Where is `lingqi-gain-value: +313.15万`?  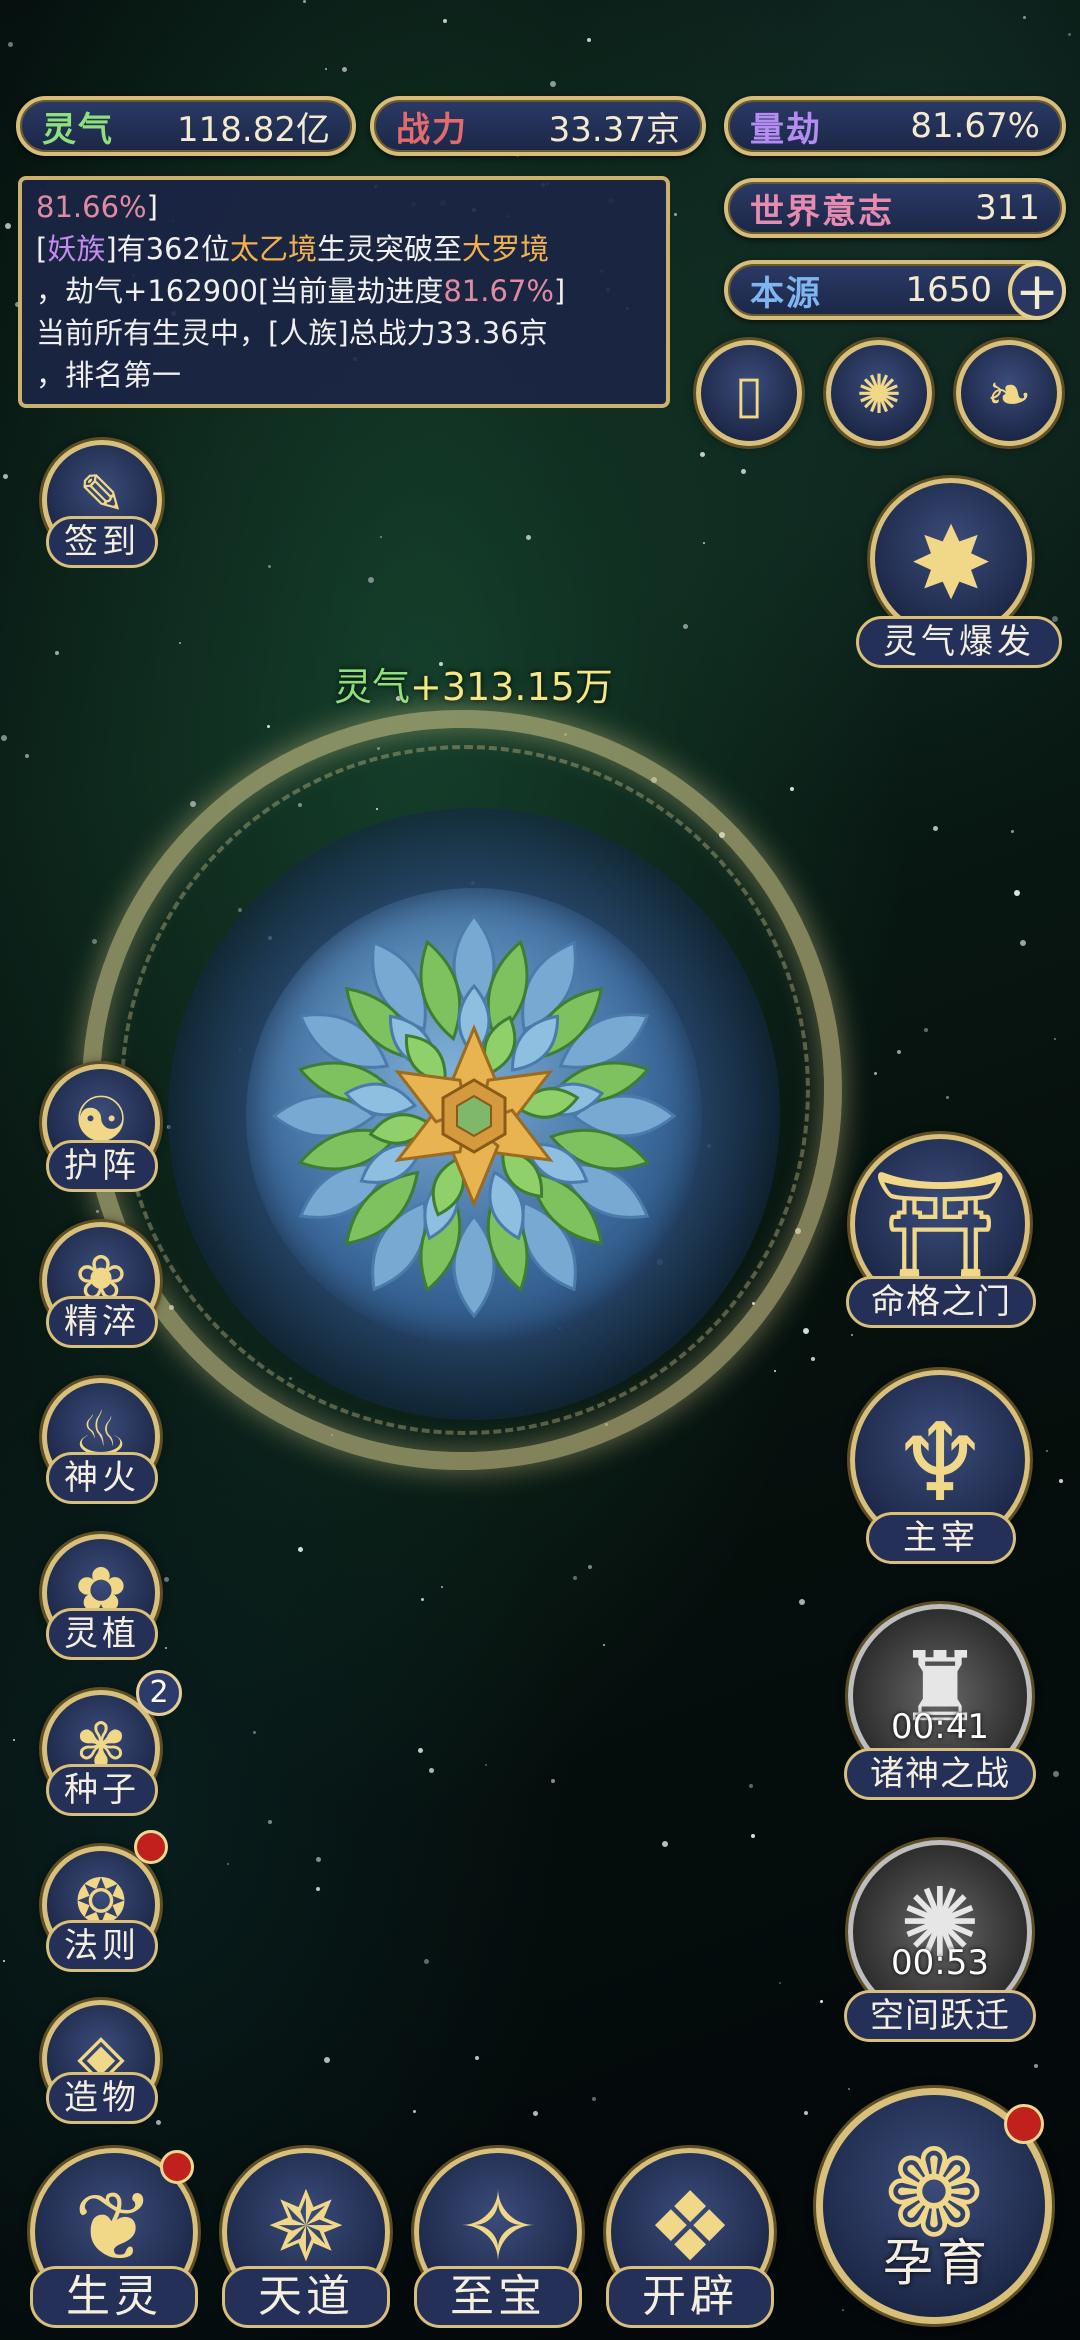
lingqi-gain-value: +313.15万 is located at coordinates (511, 687).